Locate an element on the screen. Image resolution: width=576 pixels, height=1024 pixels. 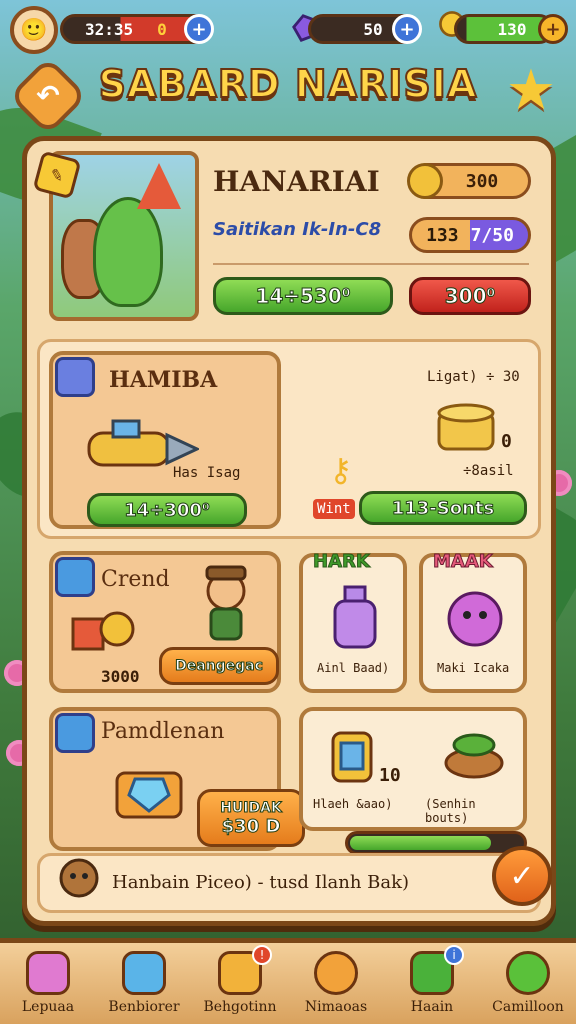
crend-title: Crend is located at coordinates (135, 579).